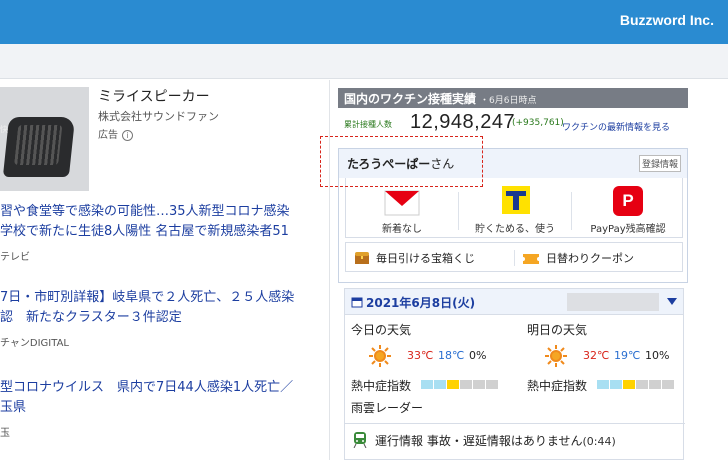 The image size is (728, 460). I want to click on news-title-line: 型コロナウイルス 県内で7日44人感染1人死亡／, so click(165, 388).